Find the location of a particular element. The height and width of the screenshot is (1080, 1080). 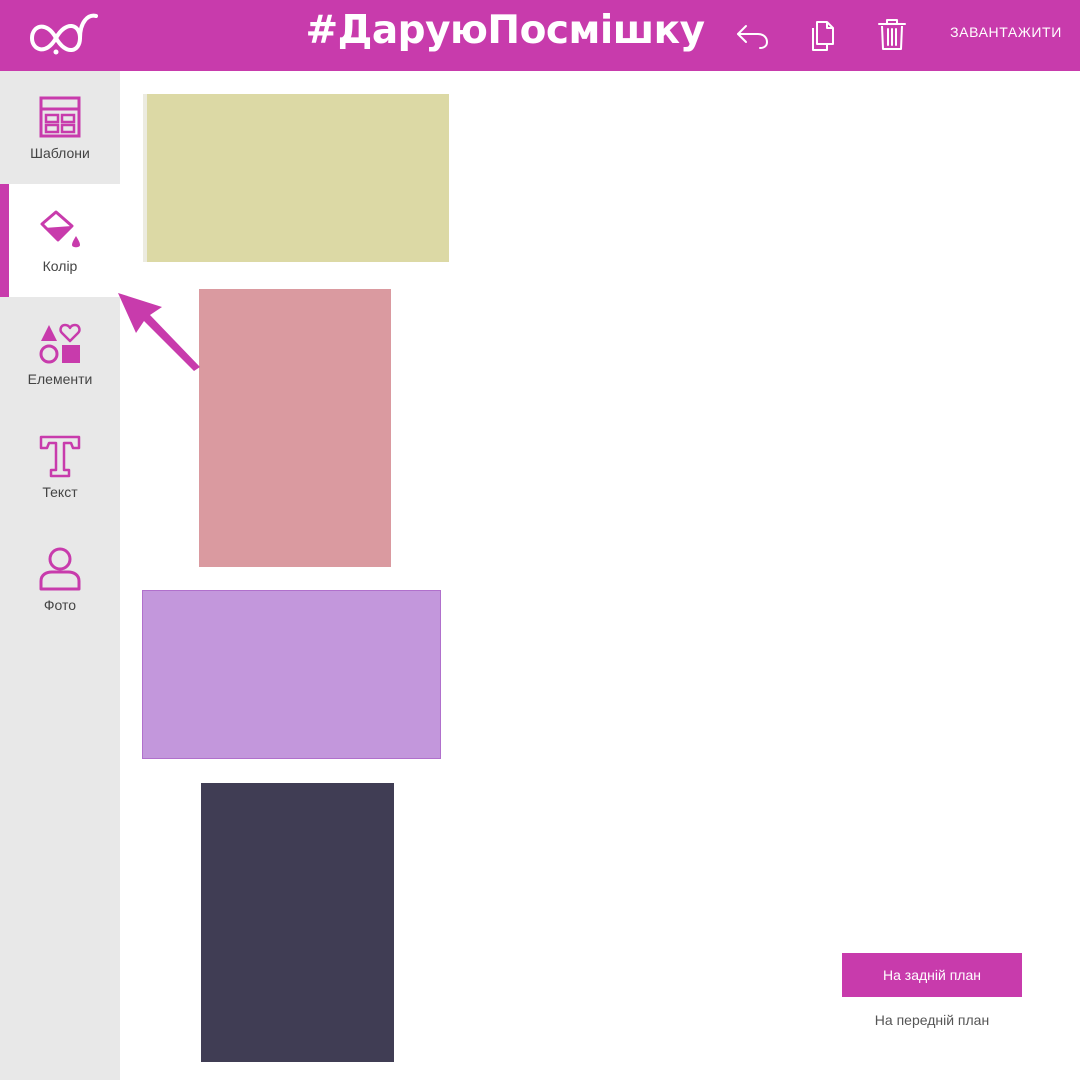

duplicate-icon is located at coordinates (823, 34).